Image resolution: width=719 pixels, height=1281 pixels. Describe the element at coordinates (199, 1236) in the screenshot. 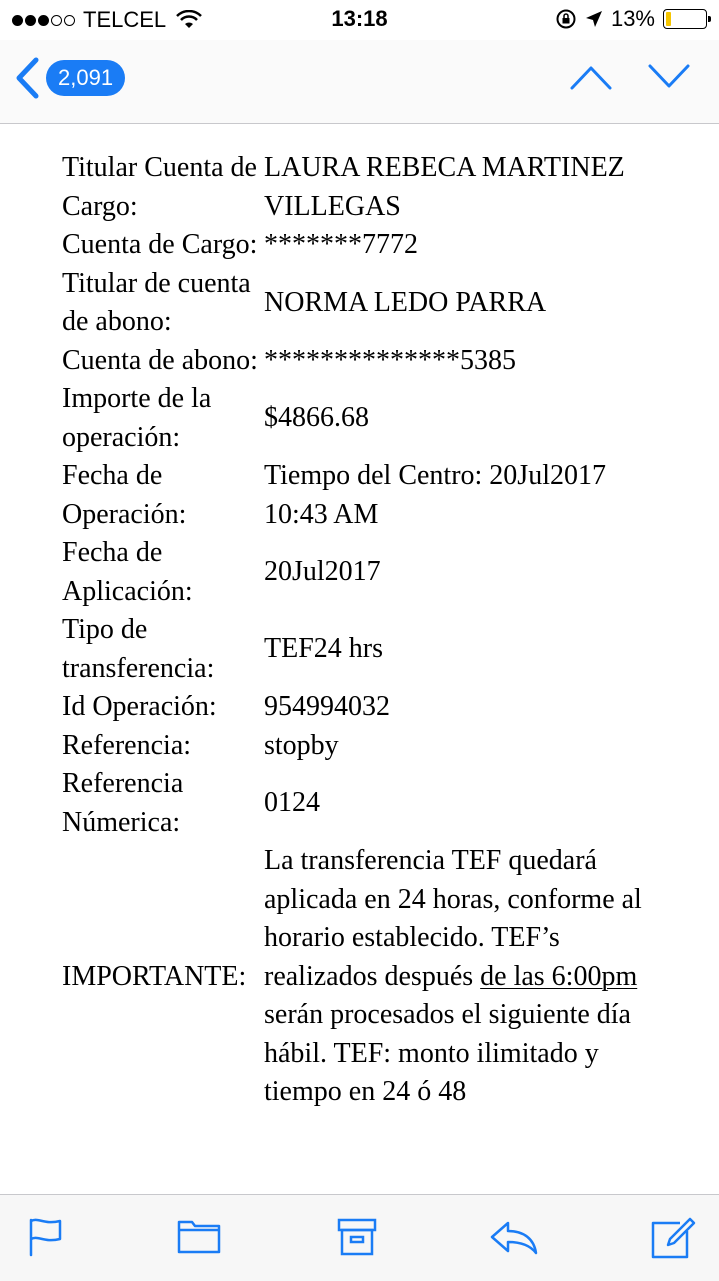

I see `folder-icon` at that location.